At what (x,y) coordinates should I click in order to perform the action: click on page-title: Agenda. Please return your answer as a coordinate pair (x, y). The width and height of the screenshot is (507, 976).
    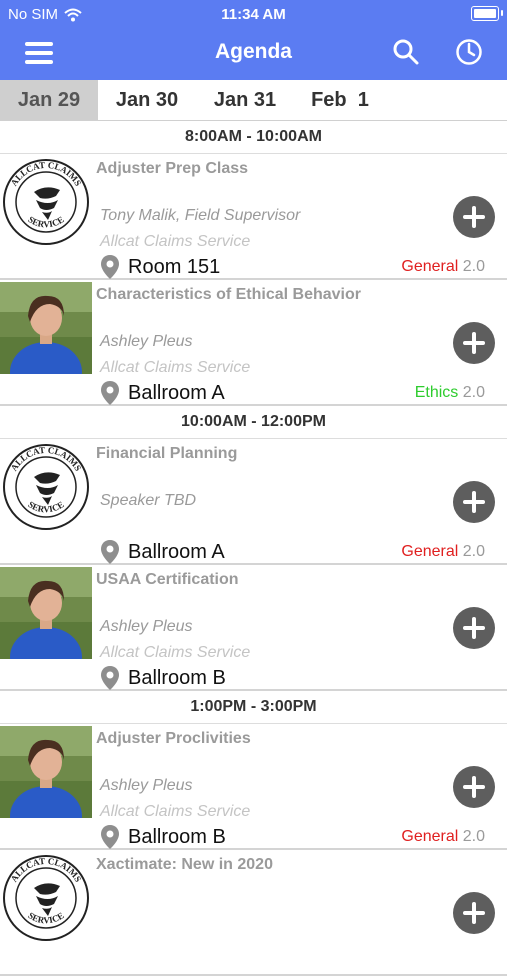
    Looking at the image, I should click on (253, 51).